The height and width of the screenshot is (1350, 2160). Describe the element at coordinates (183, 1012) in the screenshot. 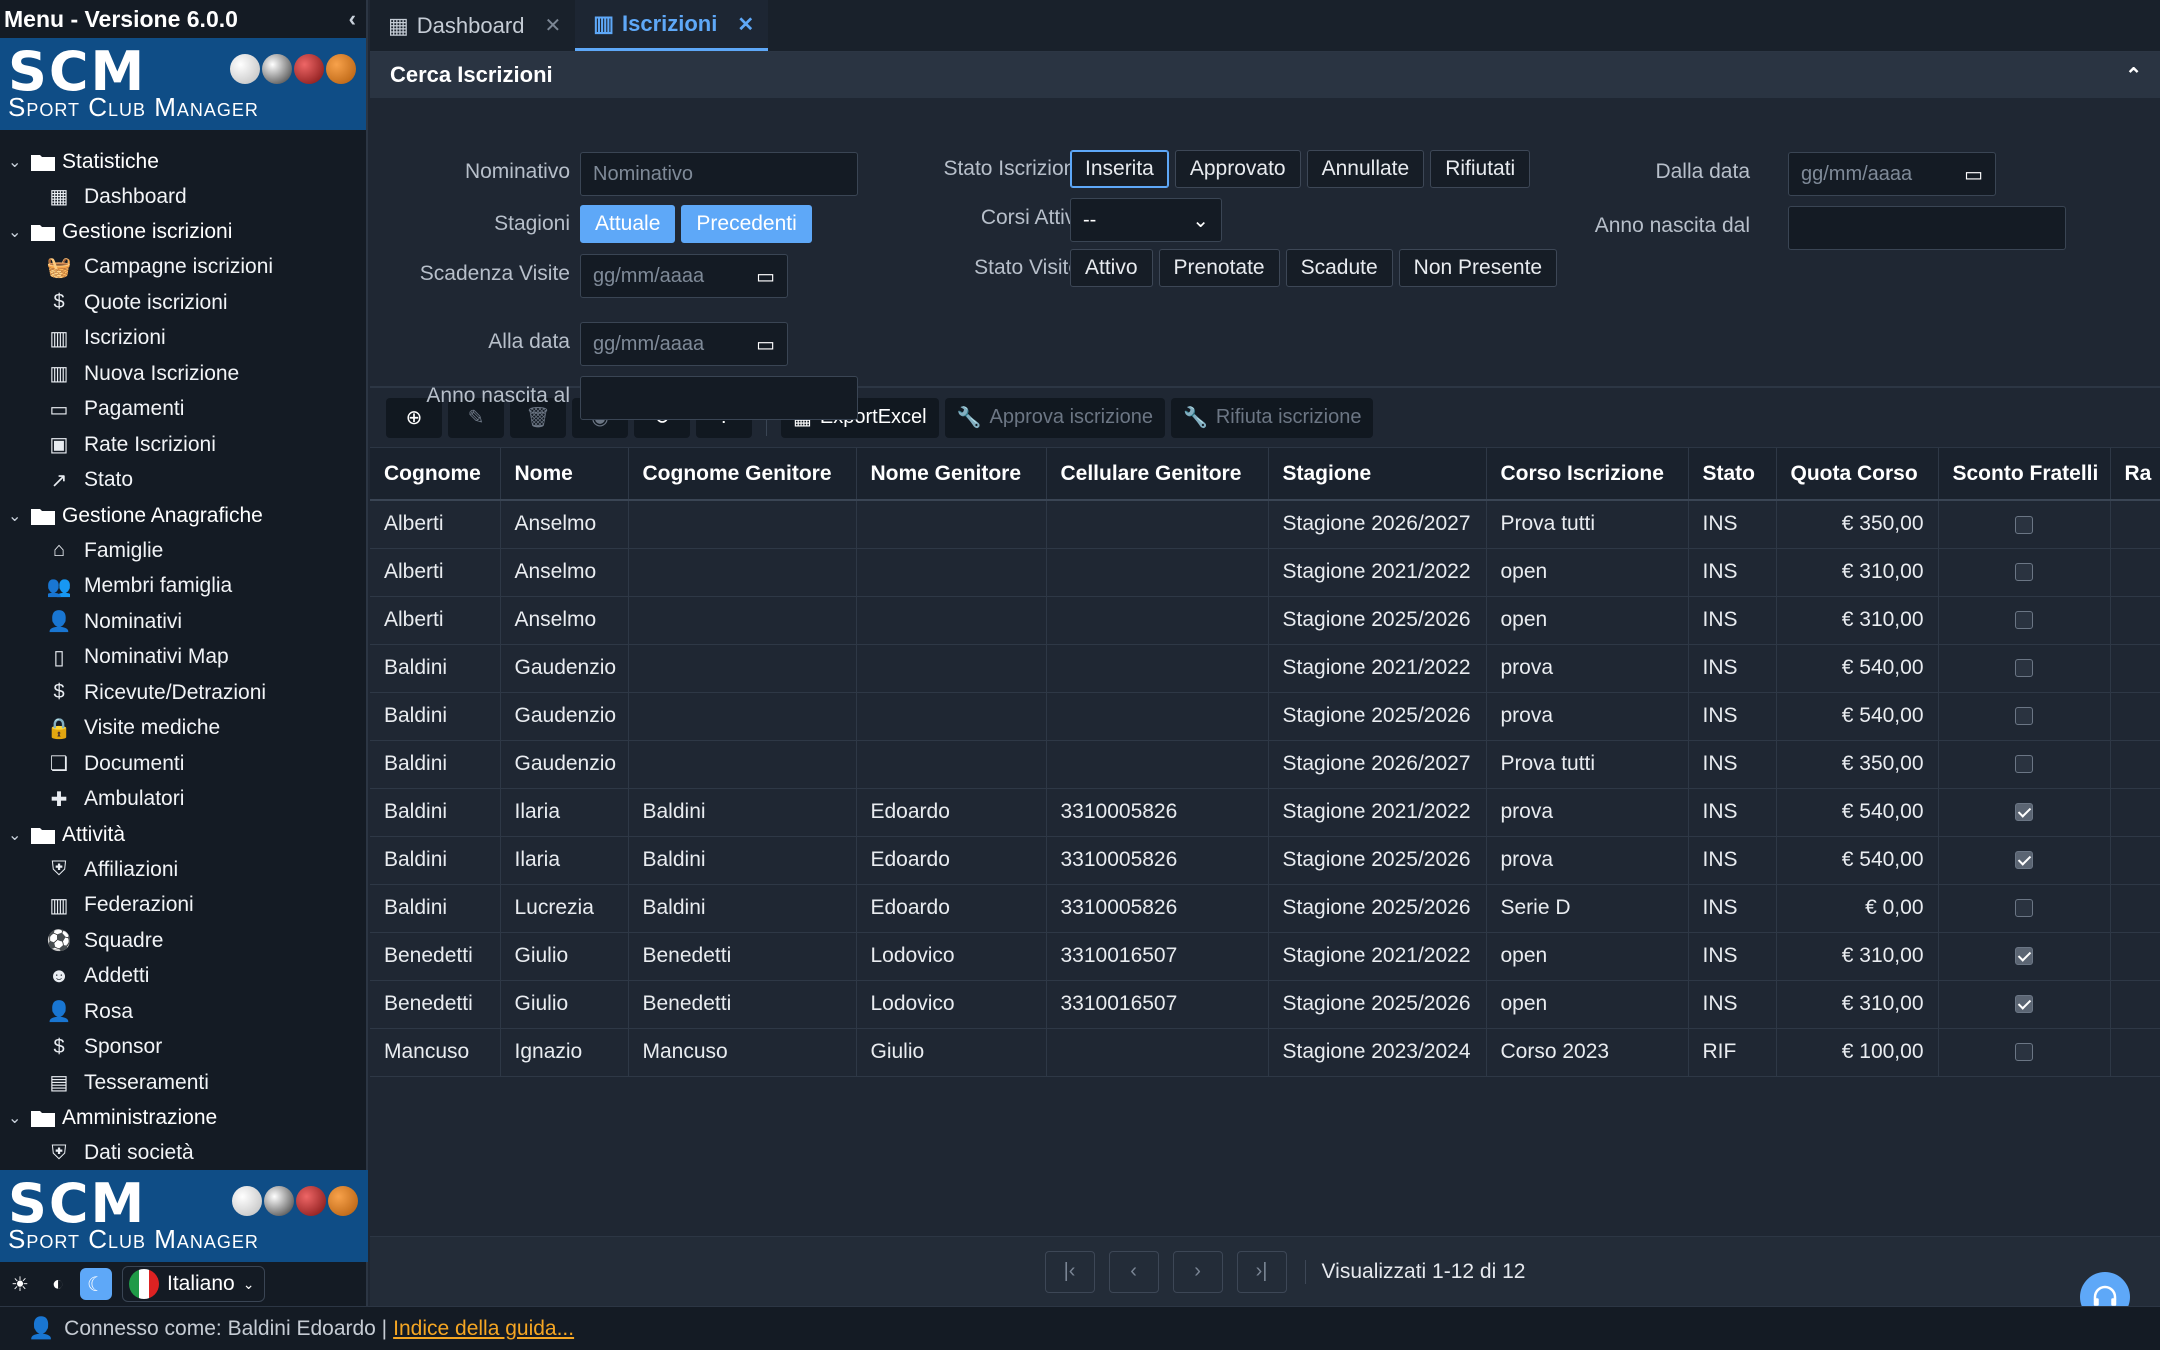

I see `sidebar-item: 👤 Rosa` at that location.